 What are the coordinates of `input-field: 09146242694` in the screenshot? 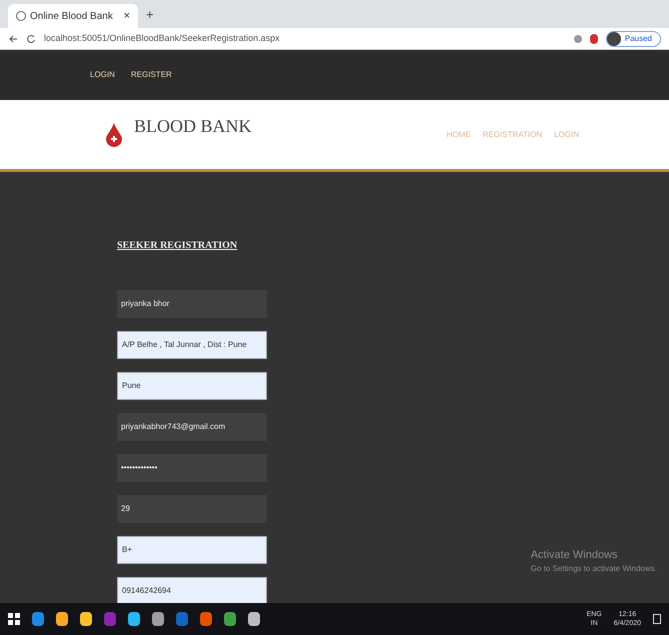 It's located at (192, 590).